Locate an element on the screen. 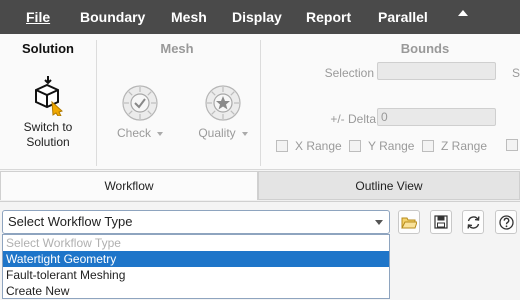  switch-to-solution-button: Switch to Solution is located at coordinates (48, 113).